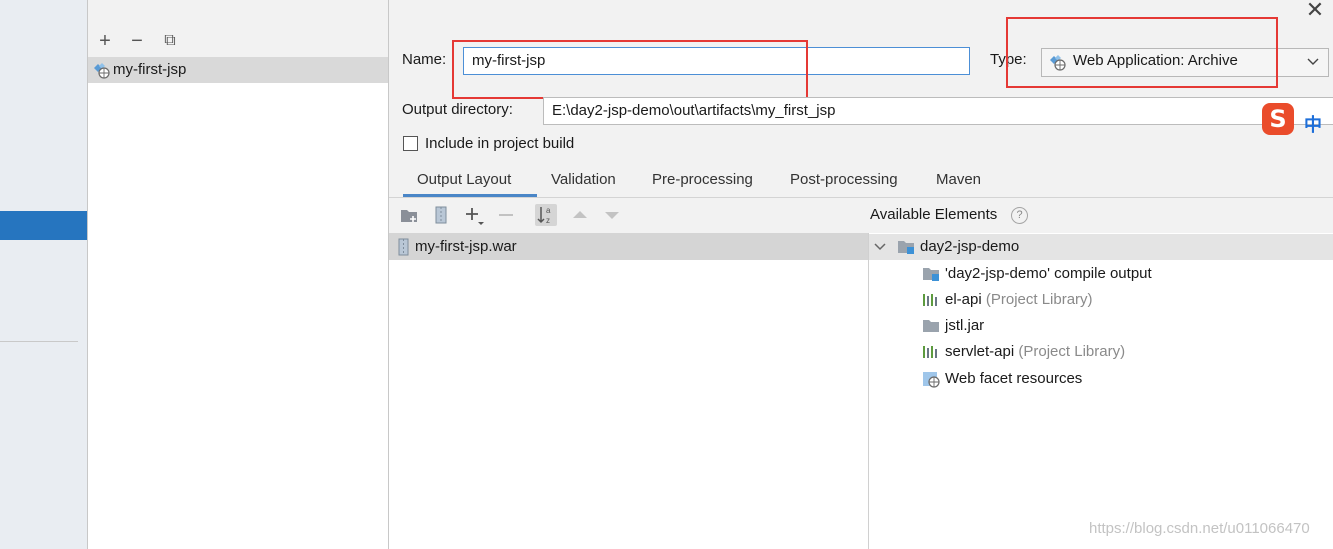 Image resolution: width=1333 pixels, height=549 pixels. I want to click on include-in-build-label: Include in project build, so click(499, 143).